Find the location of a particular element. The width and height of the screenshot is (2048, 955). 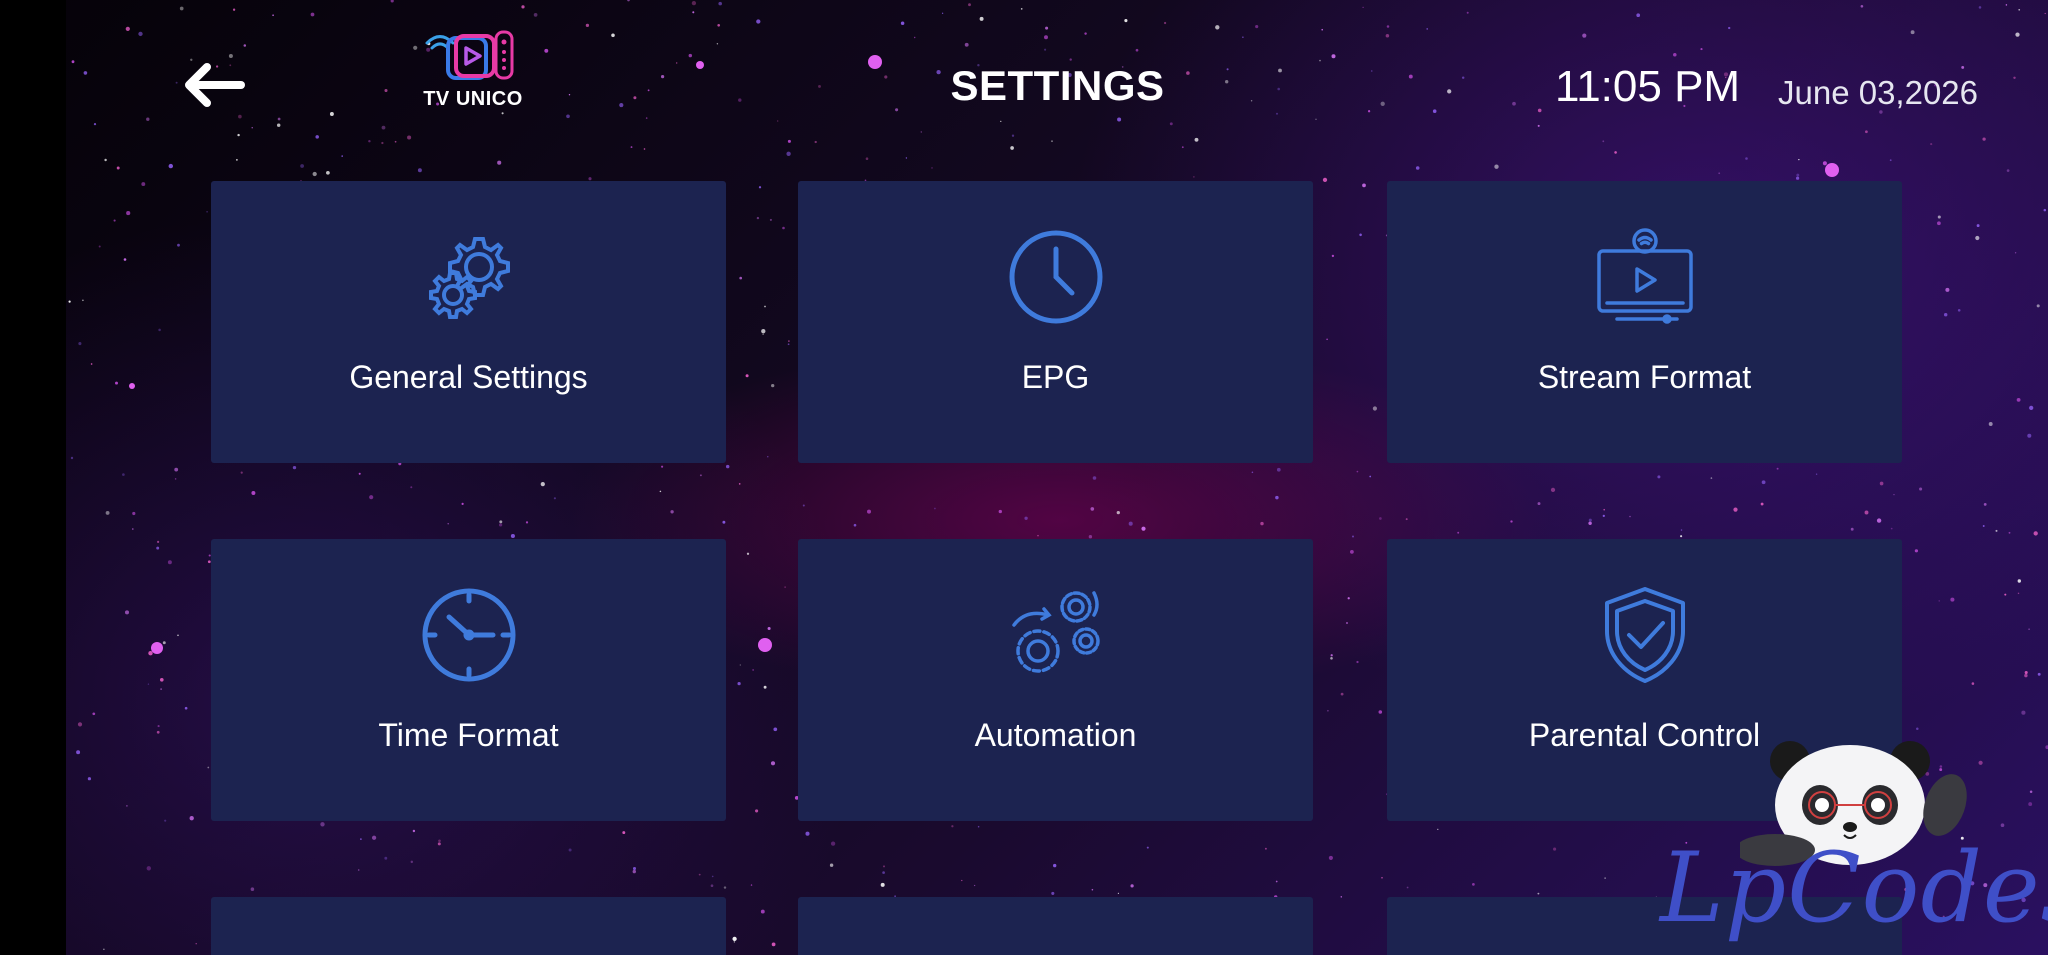

tile-time-format: Time Format is located at coordinates (468, 680).